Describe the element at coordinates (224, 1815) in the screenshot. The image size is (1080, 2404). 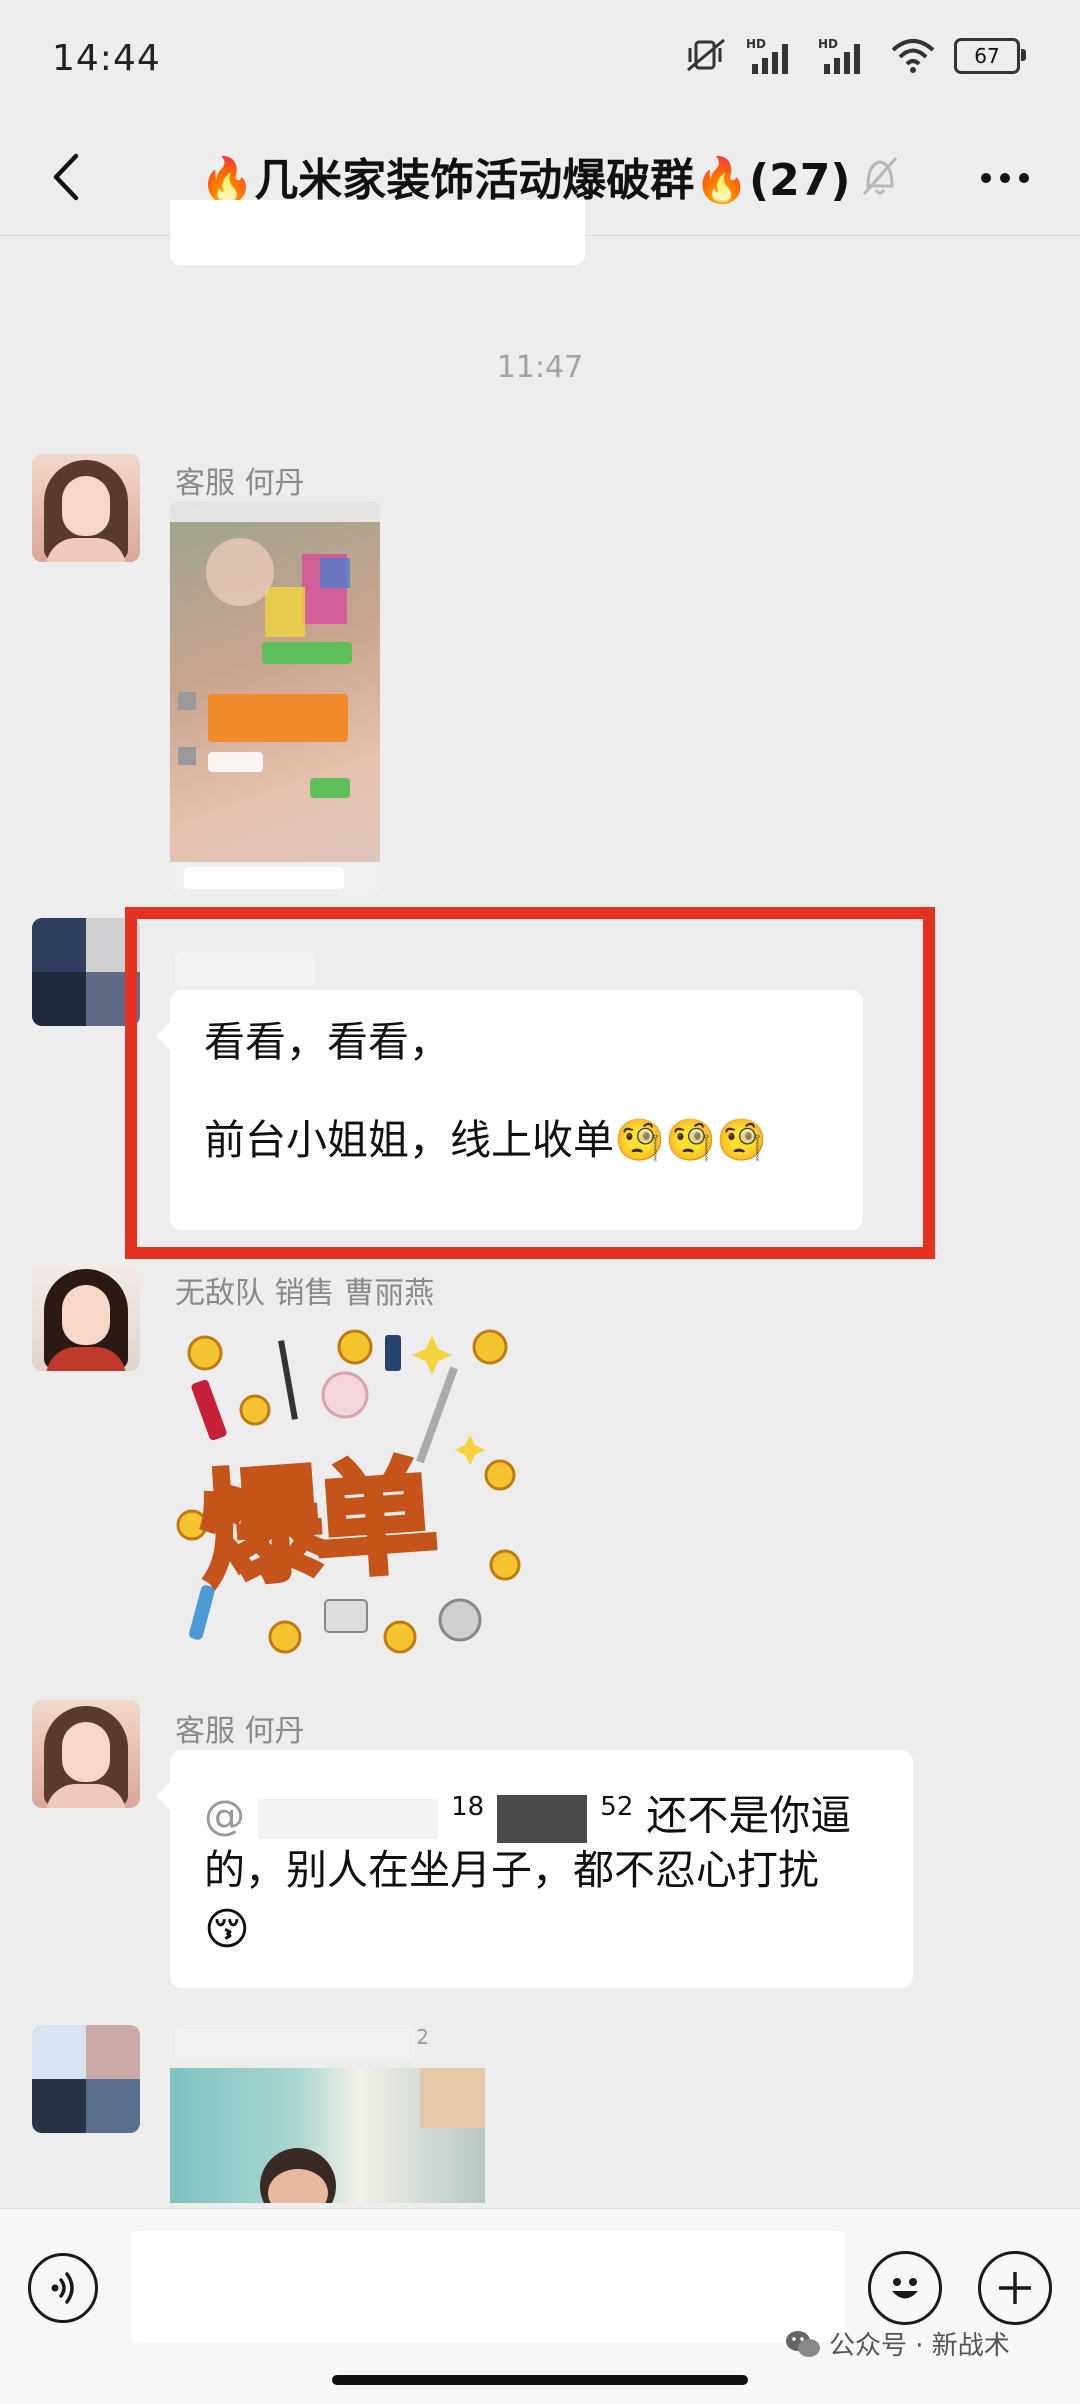
I see `mention-prefix: @` at that location.